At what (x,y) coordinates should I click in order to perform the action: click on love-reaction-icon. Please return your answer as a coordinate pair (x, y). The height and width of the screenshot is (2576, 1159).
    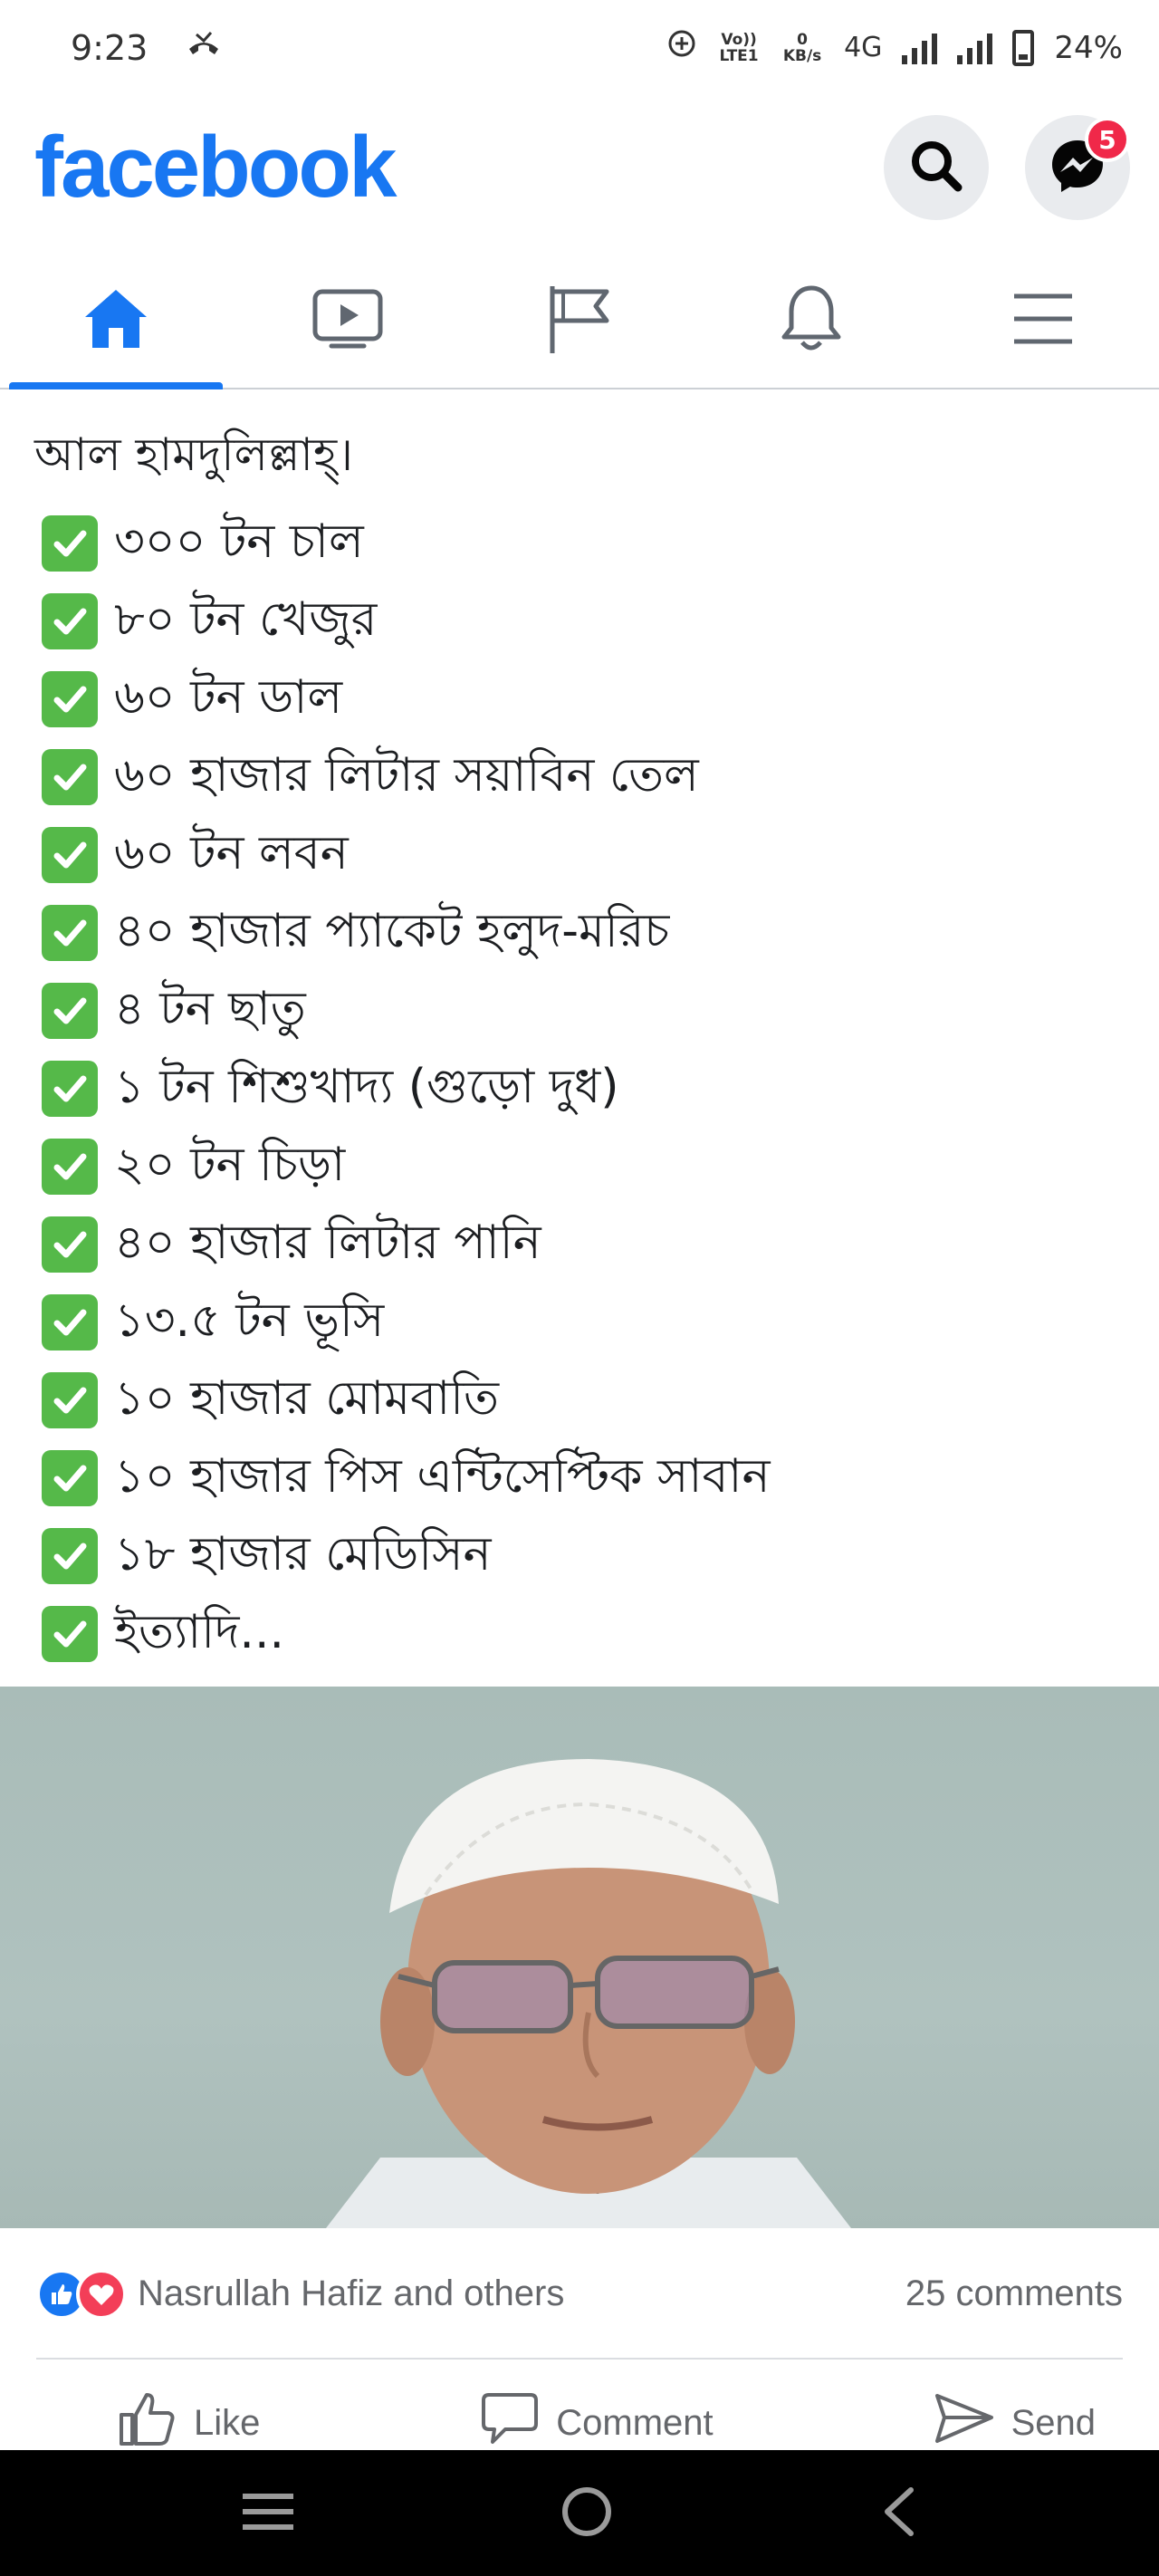
    Looking at the image, I should click on (102, 2294).